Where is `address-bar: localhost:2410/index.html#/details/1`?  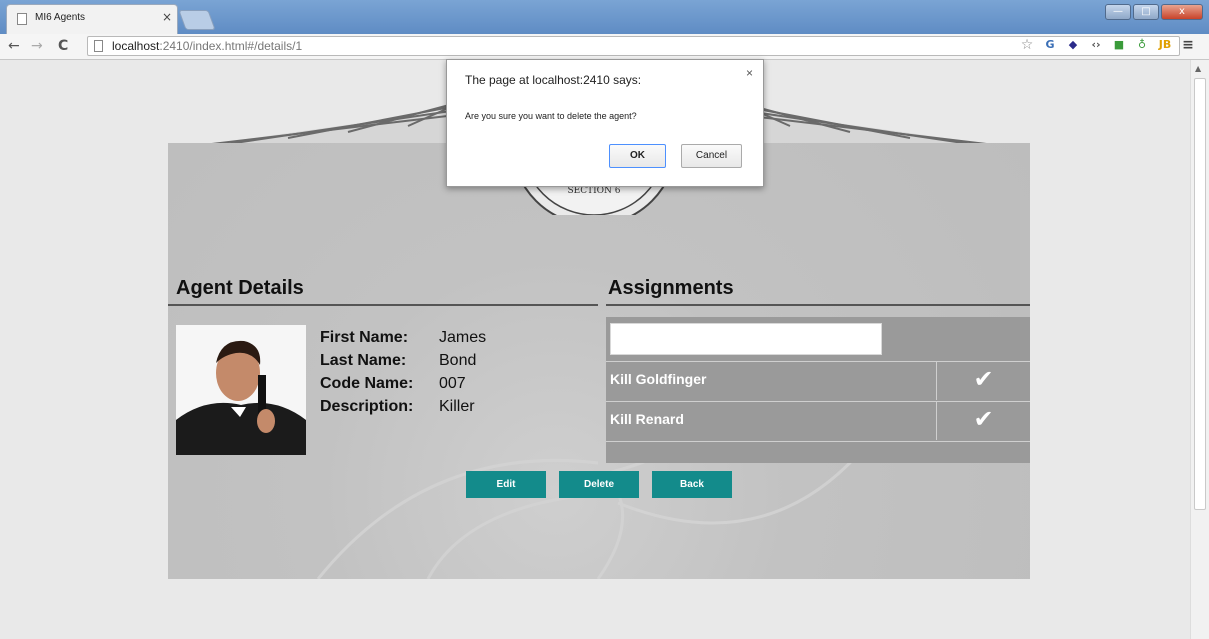 address-bar: localhost:2410/index.html#/details/1 is located at coordinates (633, 46).